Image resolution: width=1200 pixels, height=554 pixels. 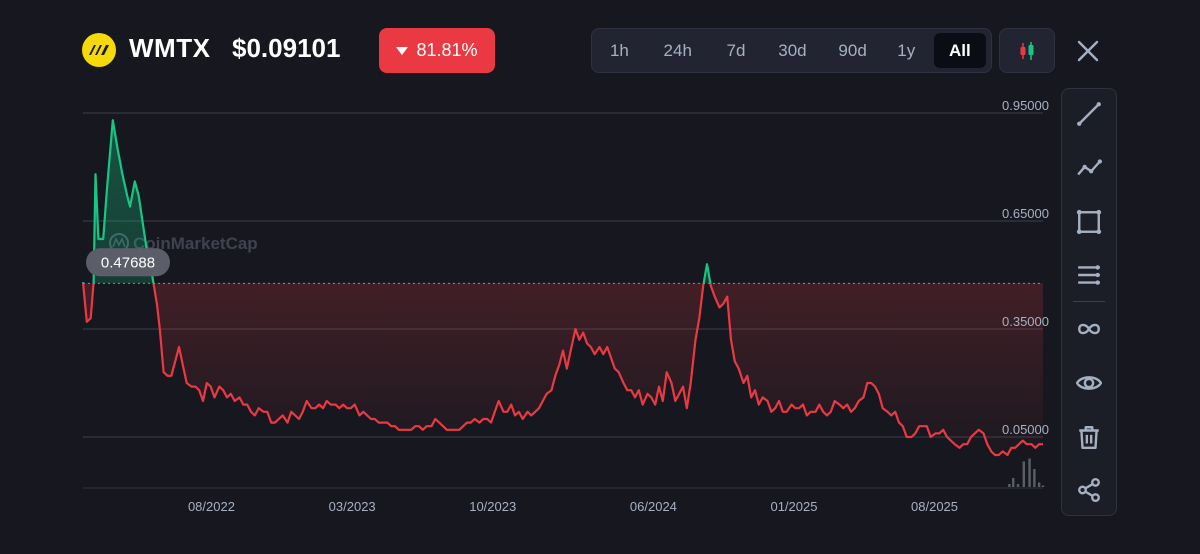 I want to click on y-tick-label: 0.05000, so click(x=1025, y=429).